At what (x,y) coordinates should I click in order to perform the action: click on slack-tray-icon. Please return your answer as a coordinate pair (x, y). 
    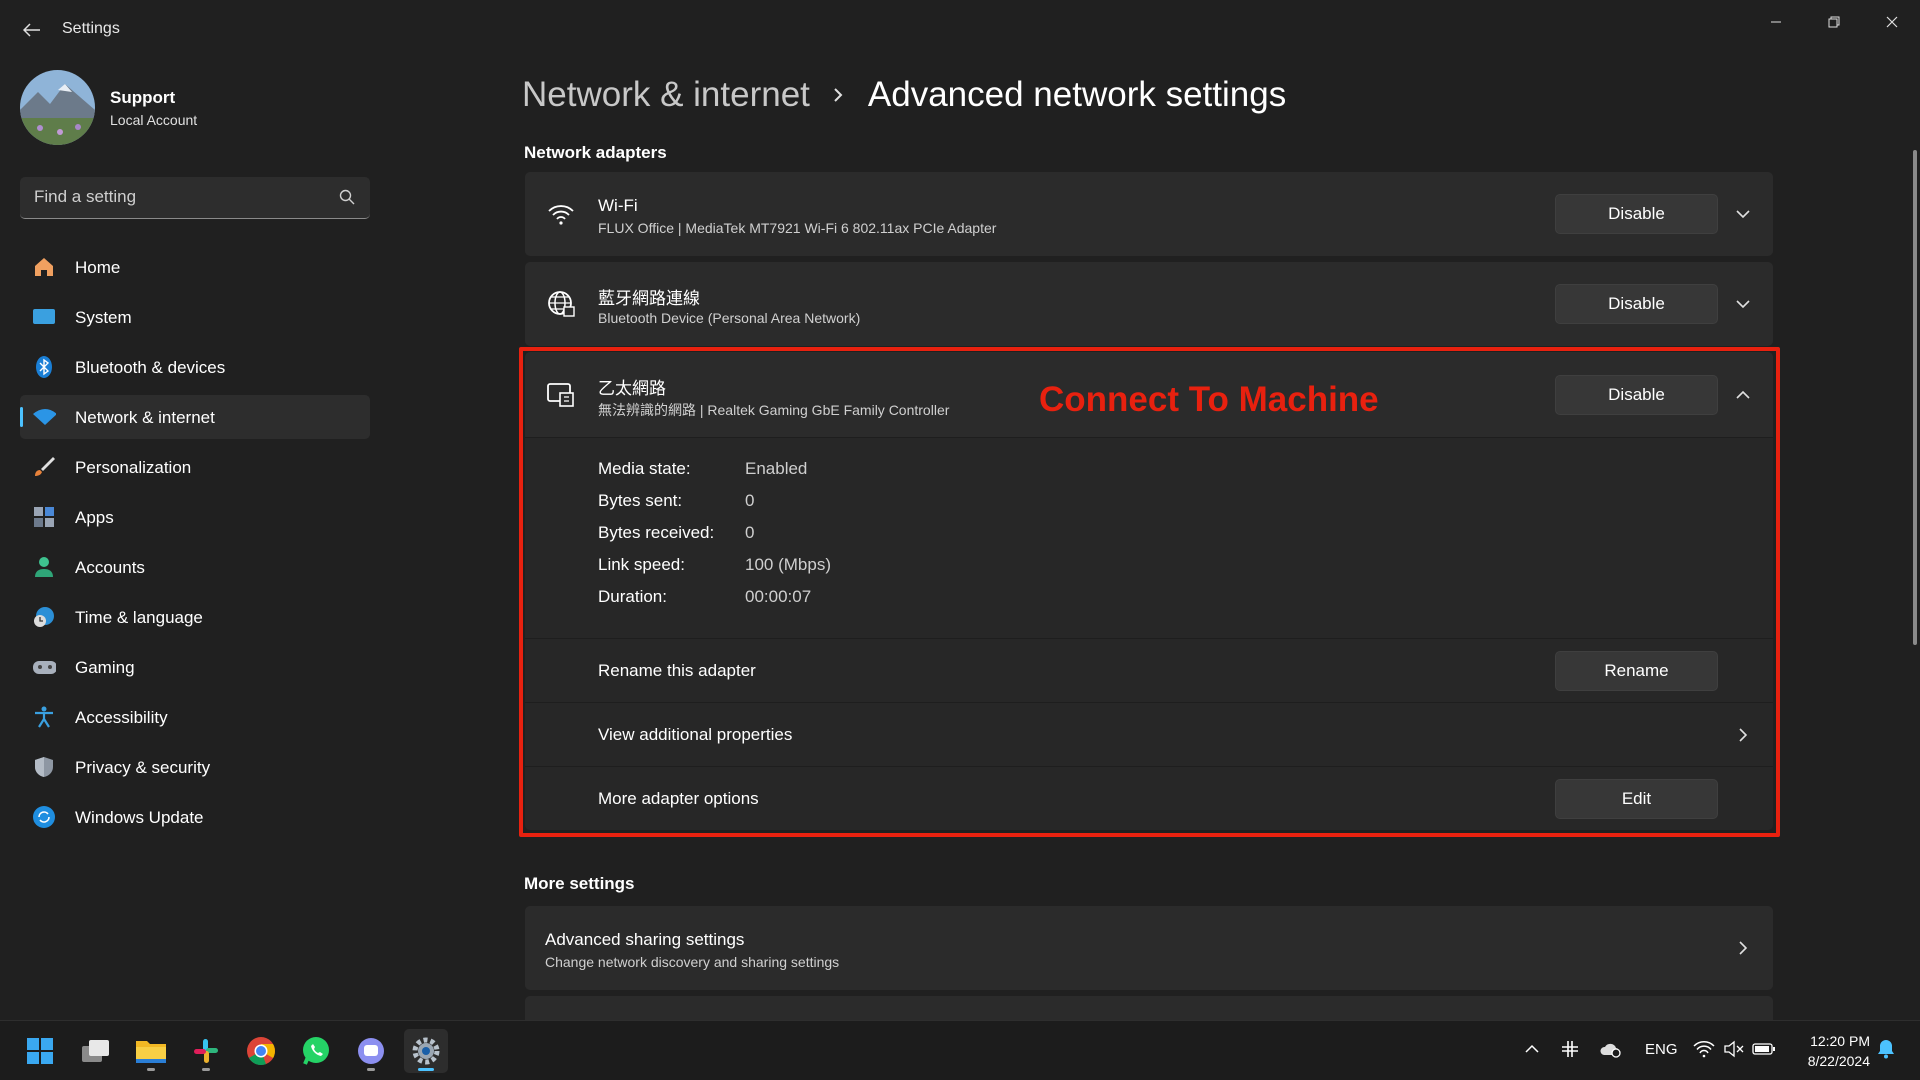
    Looking at the image, I should click on (1570, 1049).